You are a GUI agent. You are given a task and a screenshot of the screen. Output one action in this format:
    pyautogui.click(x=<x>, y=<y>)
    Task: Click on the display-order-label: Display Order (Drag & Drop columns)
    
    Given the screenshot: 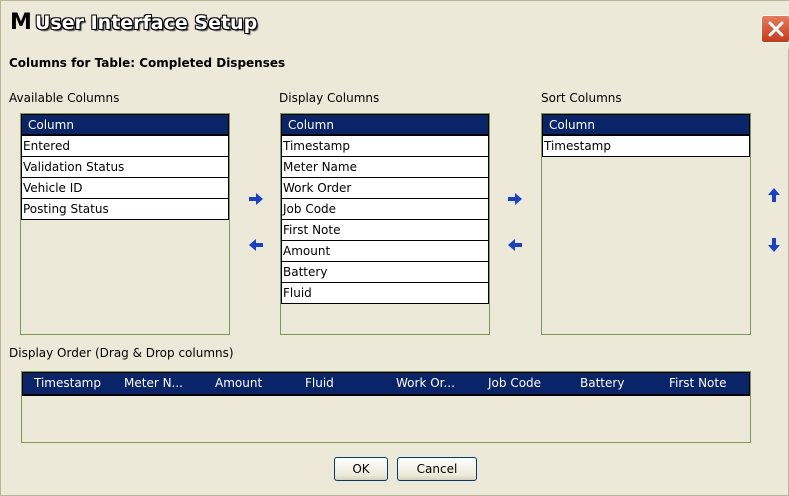 What is the action you would take?
    pyautogui.click(x=121, y=353)
    